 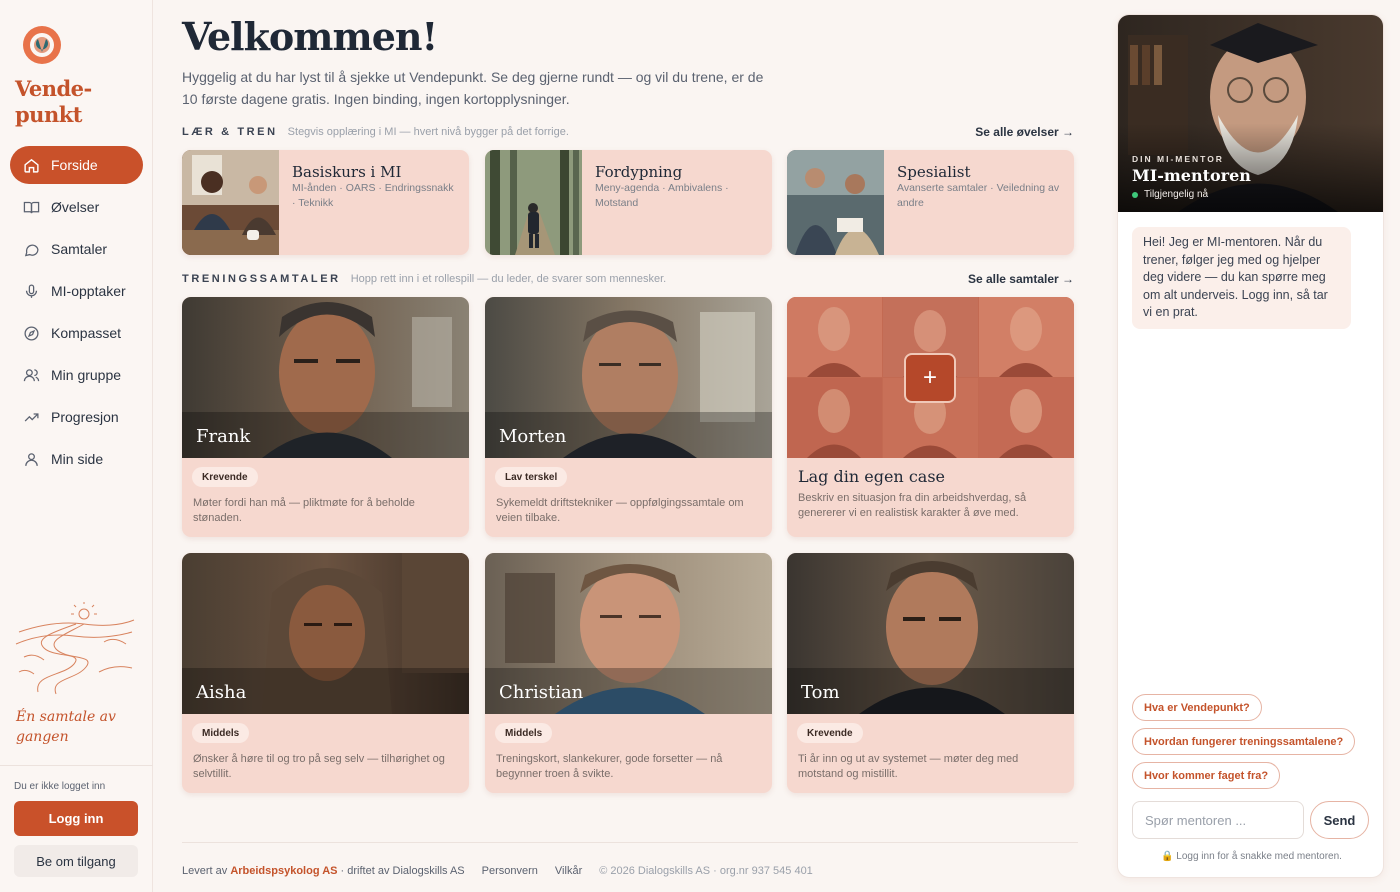 I want to click on trending-up-icon, so click(x=31, y=417).